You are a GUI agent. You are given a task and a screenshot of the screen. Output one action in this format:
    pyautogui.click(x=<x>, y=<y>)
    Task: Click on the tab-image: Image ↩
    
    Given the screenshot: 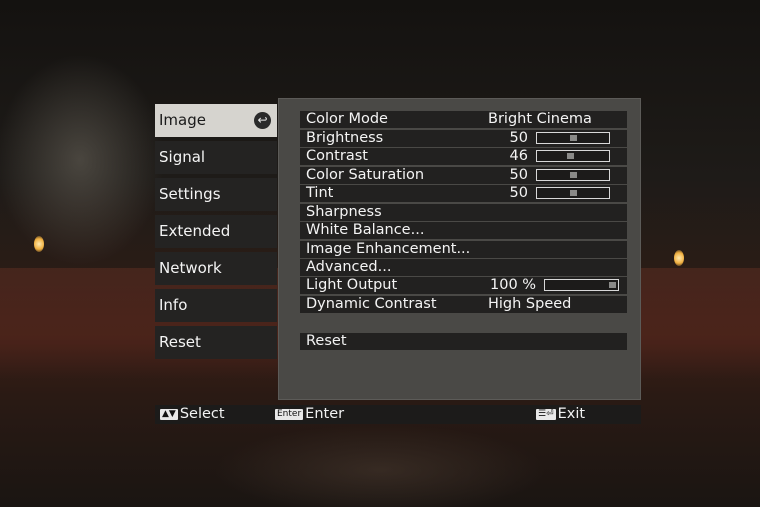 What is the action you would take?
    pyautogui.click(x=216, y=120)
    